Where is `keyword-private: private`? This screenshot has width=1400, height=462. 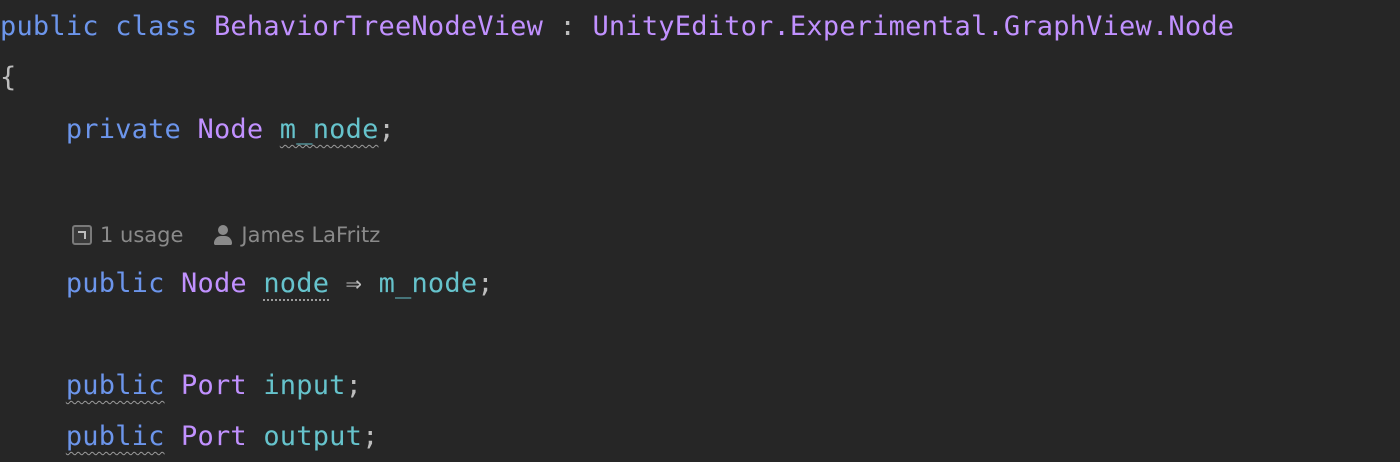
keyword-private: private is located at coordinates (123, 129).